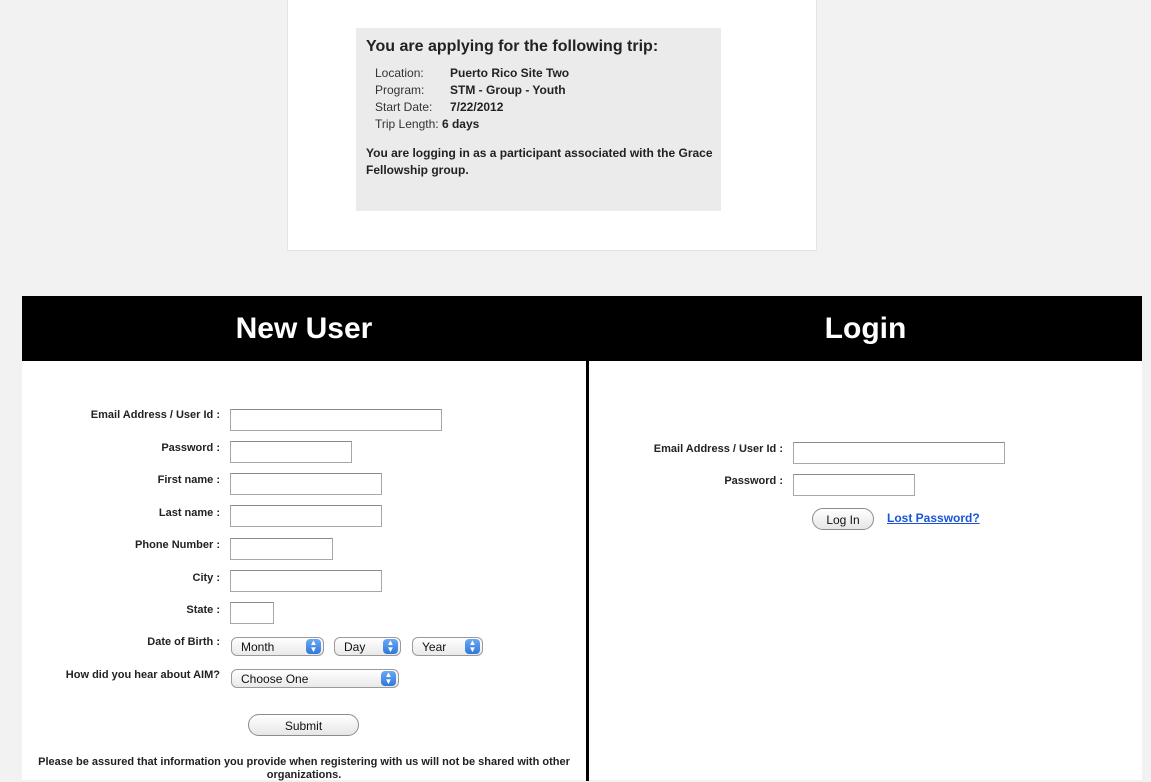  What do you see at coordinates (854, 485) in the screenshot?
I see `login-password-input` at bounding box center [854, 485].